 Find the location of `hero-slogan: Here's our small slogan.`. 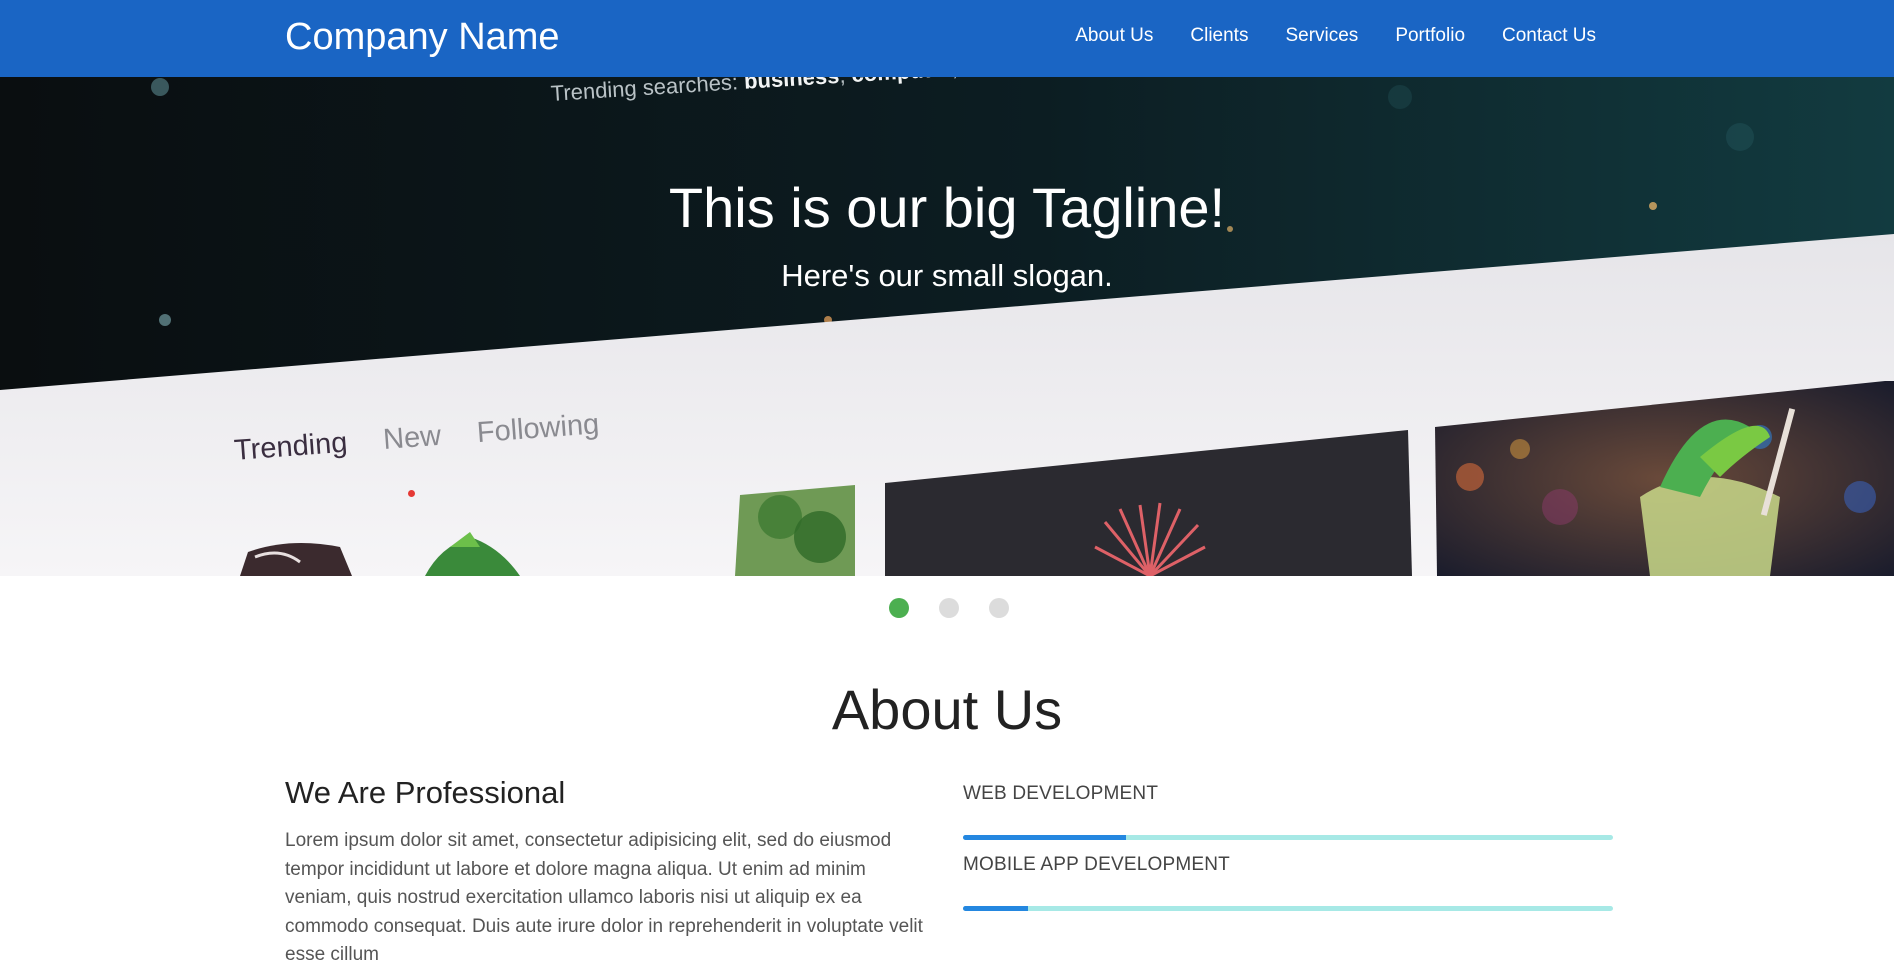

hero-slogan: Here's our small slogan. is located at coordinates (947, 275).